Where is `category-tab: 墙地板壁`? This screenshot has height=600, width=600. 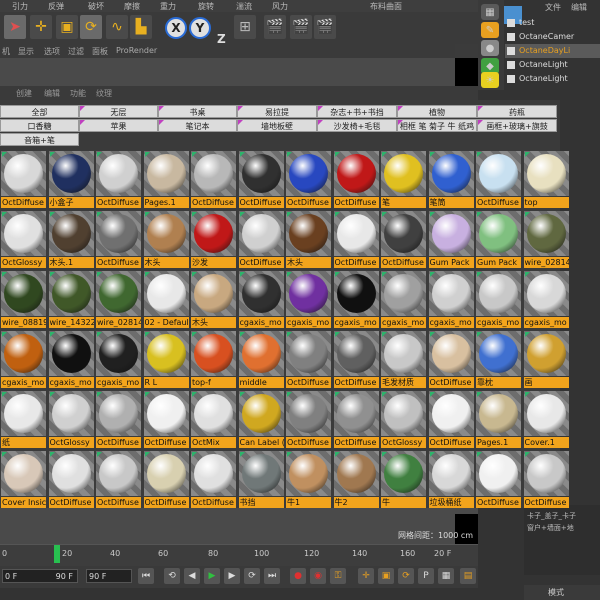 category-tab: 墙地板壁 is located at coordinates (277, 125).